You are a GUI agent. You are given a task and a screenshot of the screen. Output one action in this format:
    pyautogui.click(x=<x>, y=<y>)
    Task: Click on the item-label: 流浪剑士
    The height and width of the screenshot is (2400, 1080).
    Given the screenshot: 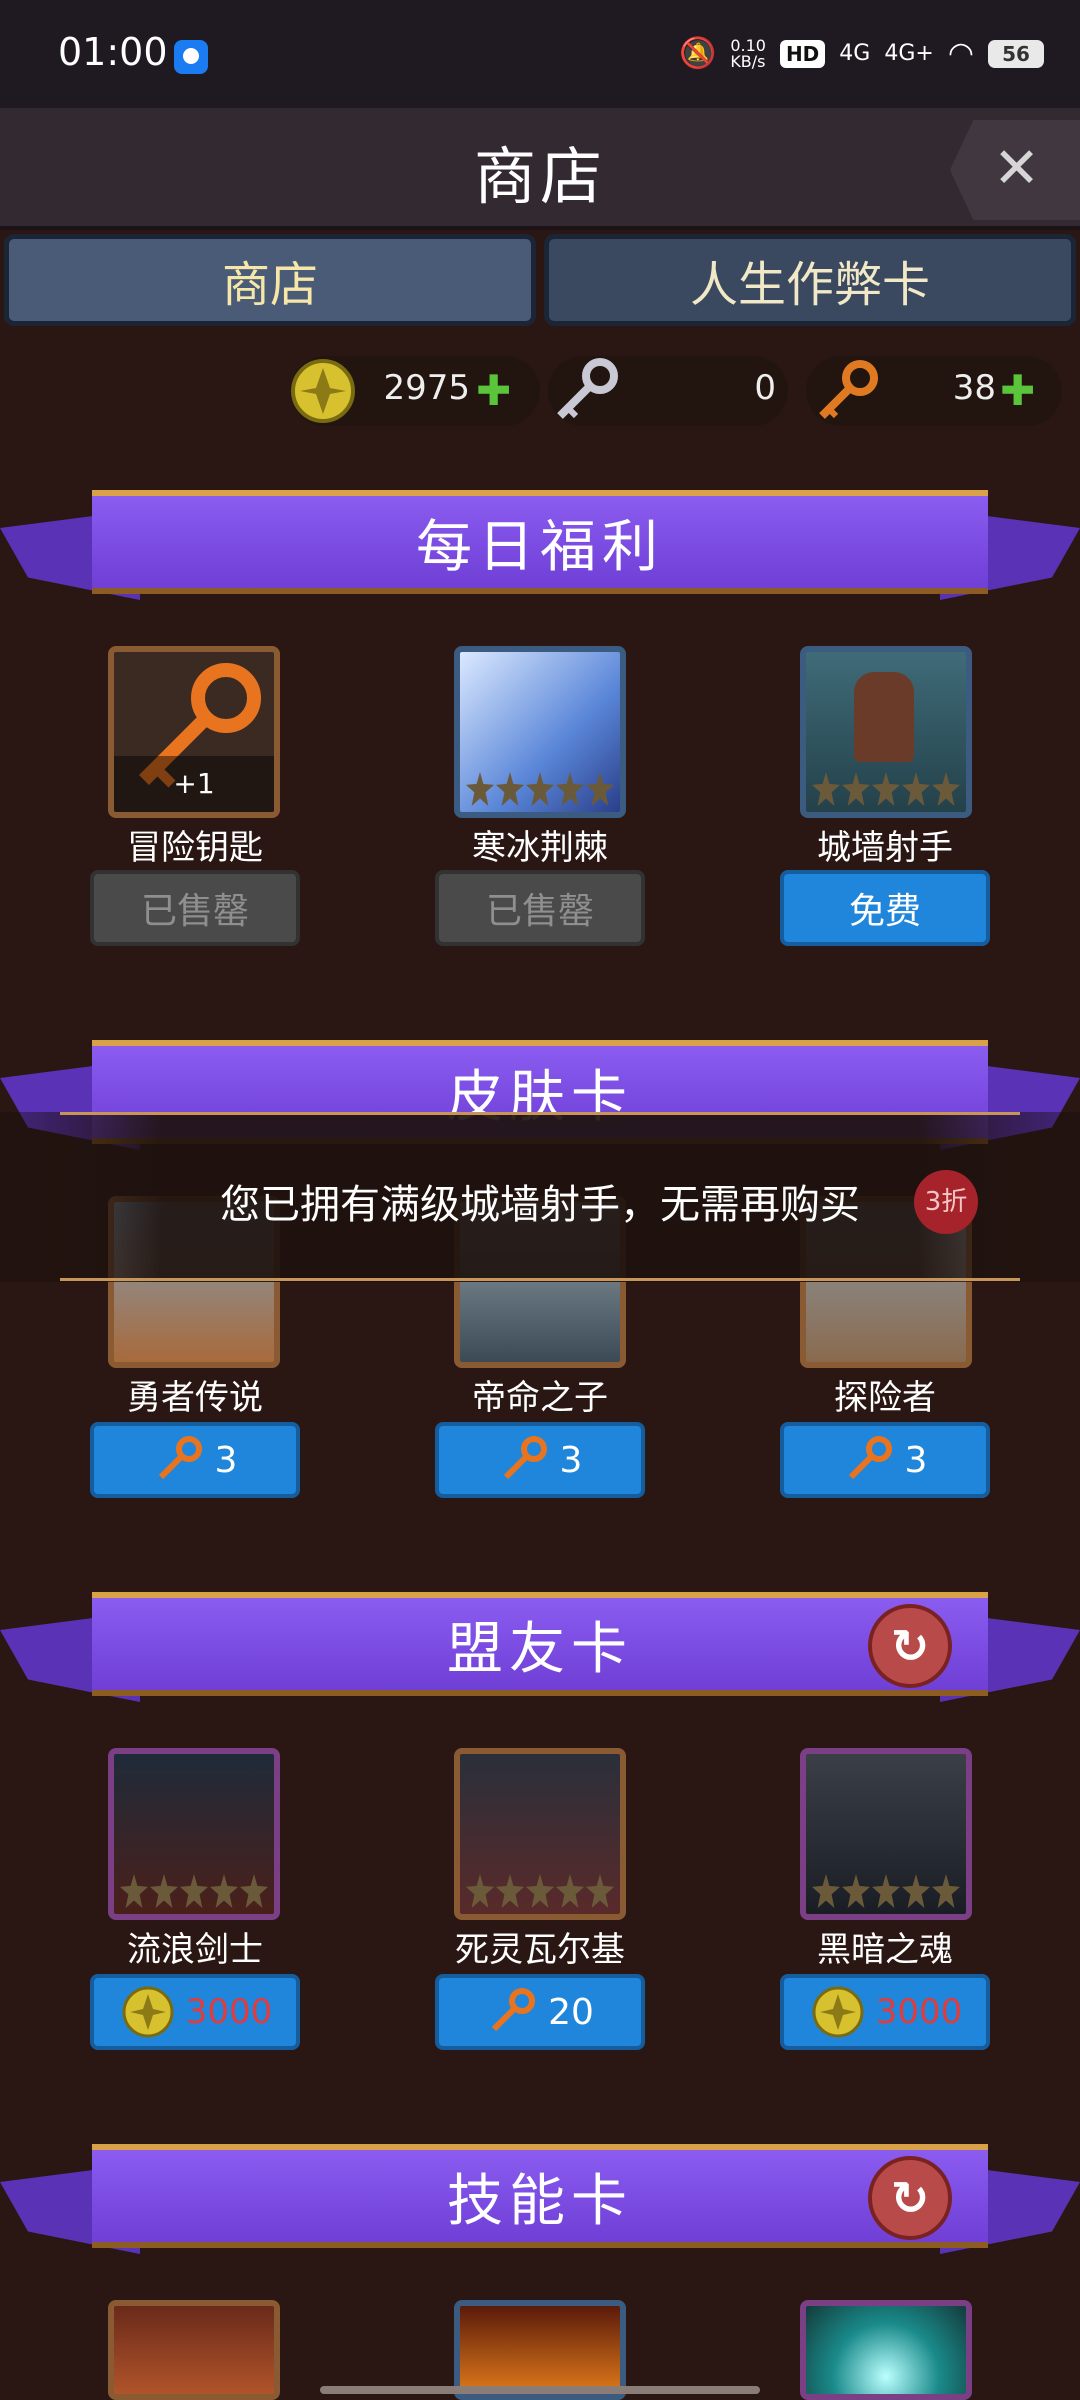 What is the action you would take?
    pyautogui.click(x=195, y=1950)
    